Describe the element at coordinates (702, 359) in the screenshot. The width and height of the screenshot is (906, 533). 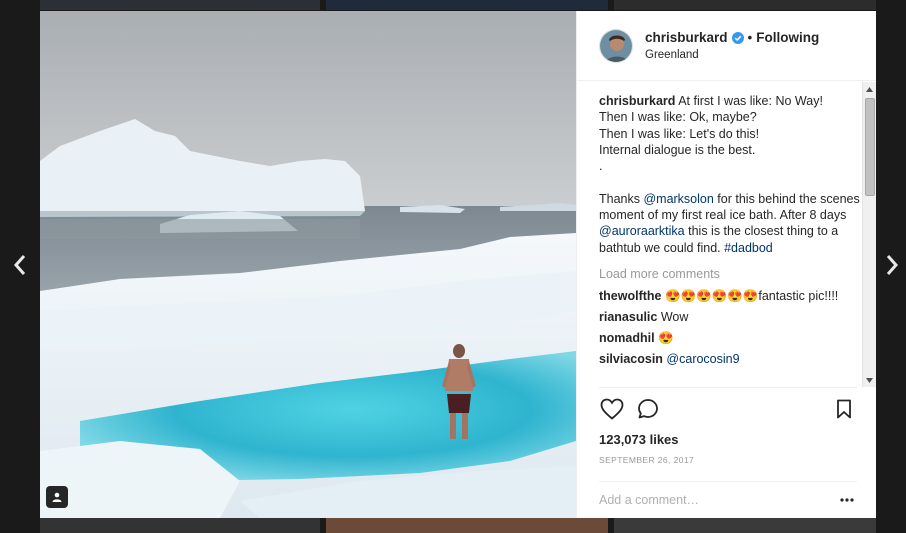
I see `mention-link: @carocosin9` at that location.